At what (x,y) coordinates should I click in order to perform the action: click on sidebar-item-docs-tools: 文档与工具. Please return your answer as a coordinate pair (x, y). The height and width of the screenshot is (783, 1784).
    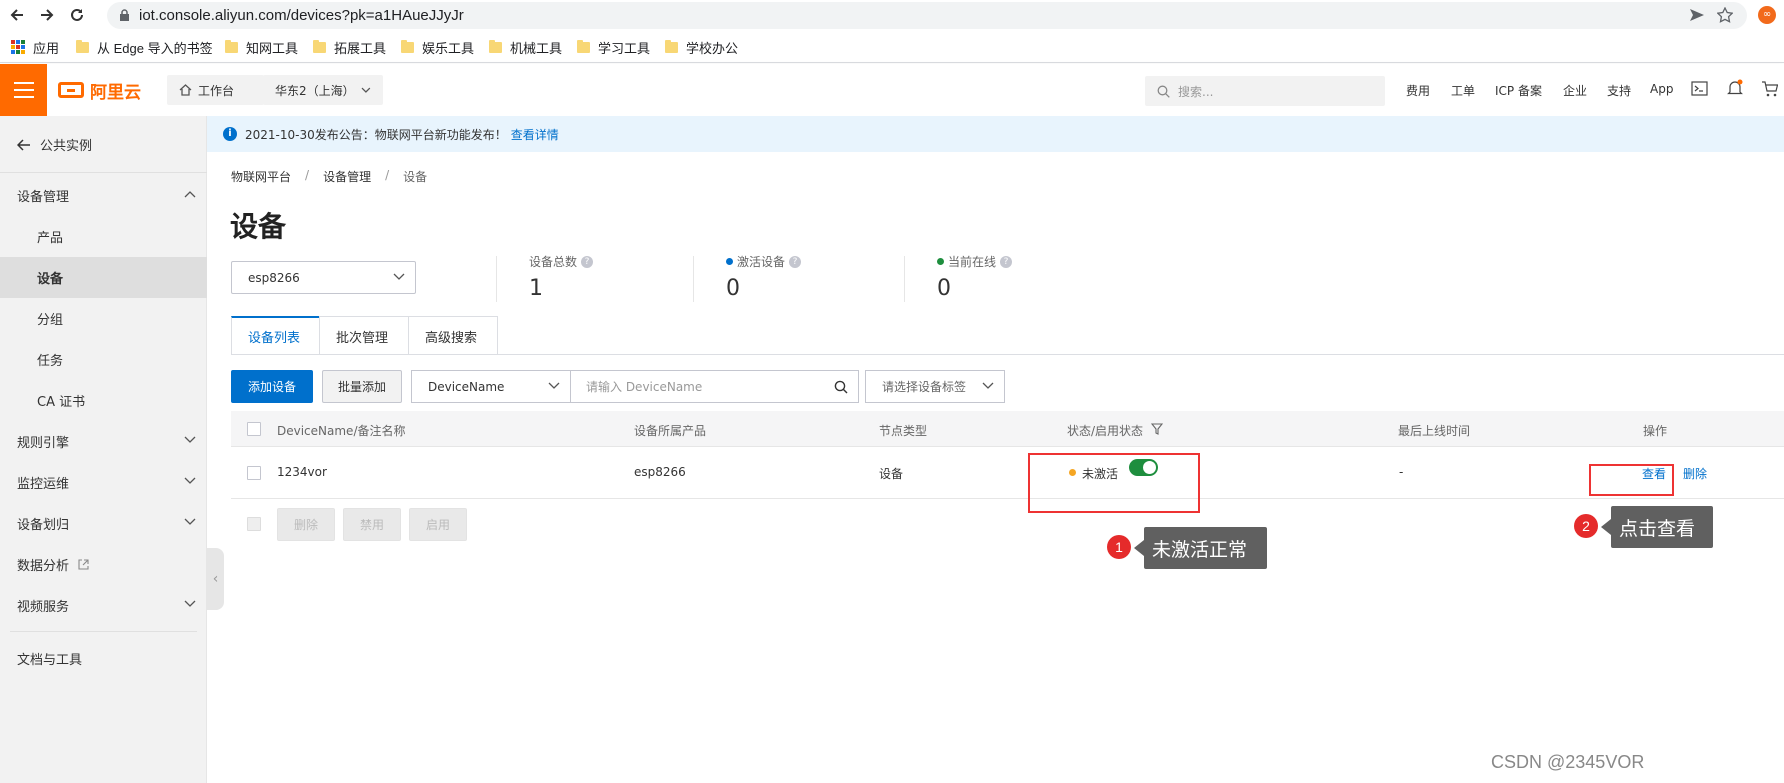
    Looking at the image, I should click on (103, 658).